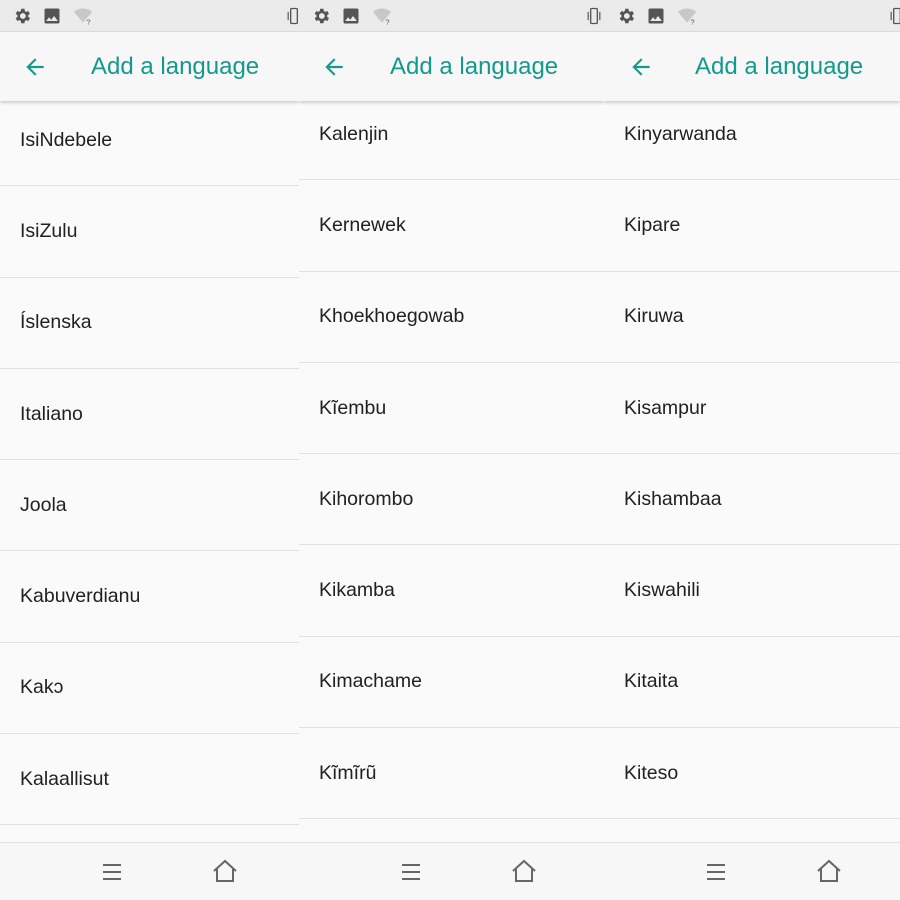 This screenshot has width=900, height=900. What do you see at coordinates (654, 316) in the screenshot?
I see `language-label: Kiruwa` at bounding box center [654, 316].